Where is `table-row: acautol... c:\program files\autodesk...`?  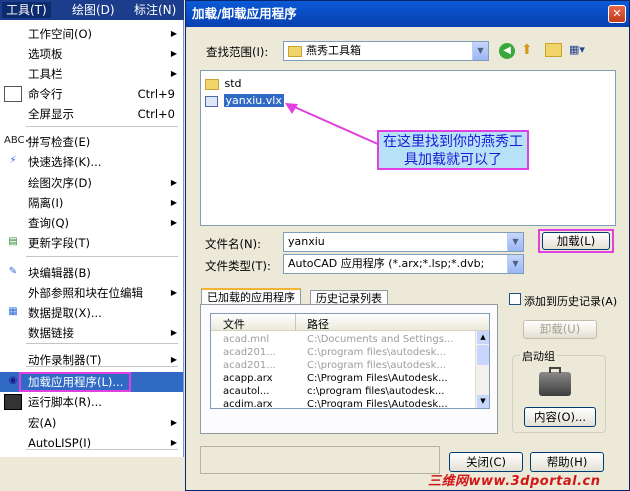
table-row: acautol... c:\program files\autodesk... is located at coordinates (343, 391).